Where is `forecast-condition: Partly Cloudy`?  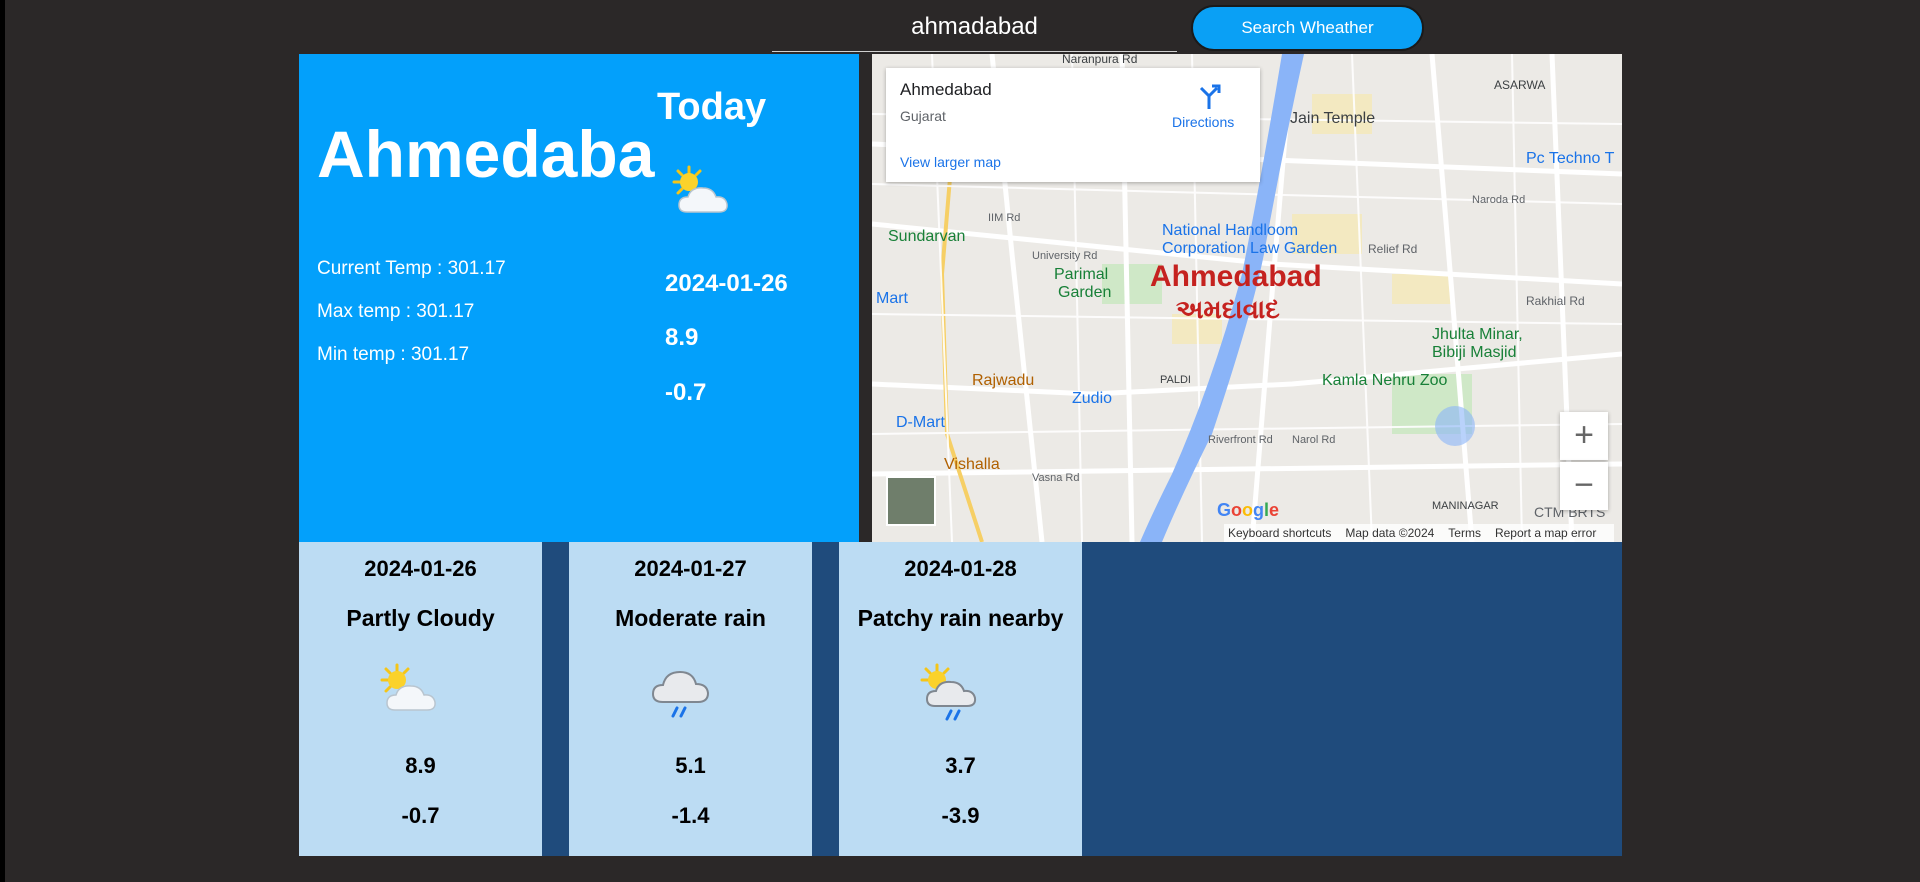 forecast-condition: Partly Cloudy is located at coordinates (420, 618).